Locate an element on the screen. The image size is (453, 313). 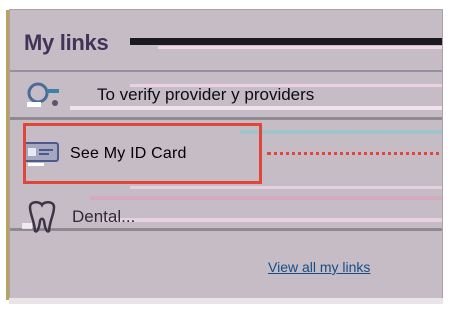
provider-map-icon is located at coordinates (42, 95).